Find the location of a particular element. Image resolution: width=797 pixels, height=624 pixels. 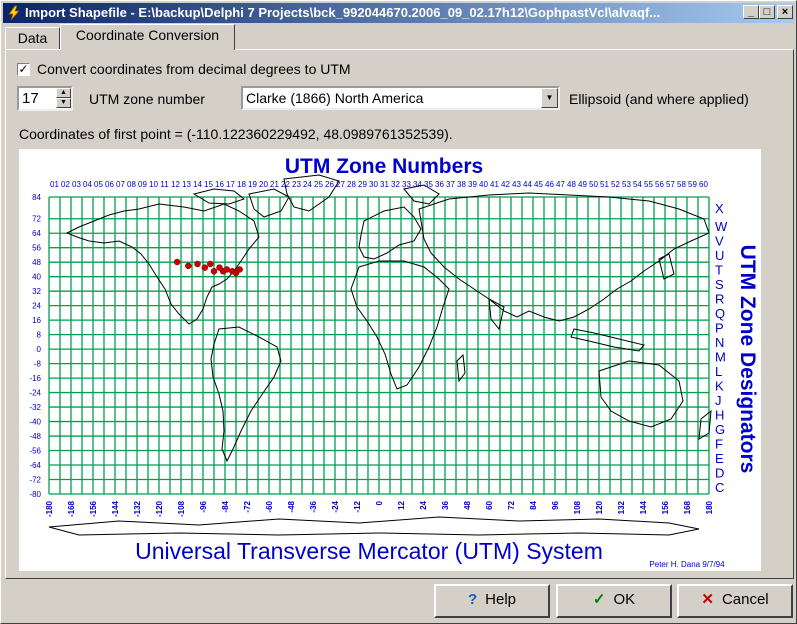

cancel-icon: ✕ is located at coordinates (707, 599).